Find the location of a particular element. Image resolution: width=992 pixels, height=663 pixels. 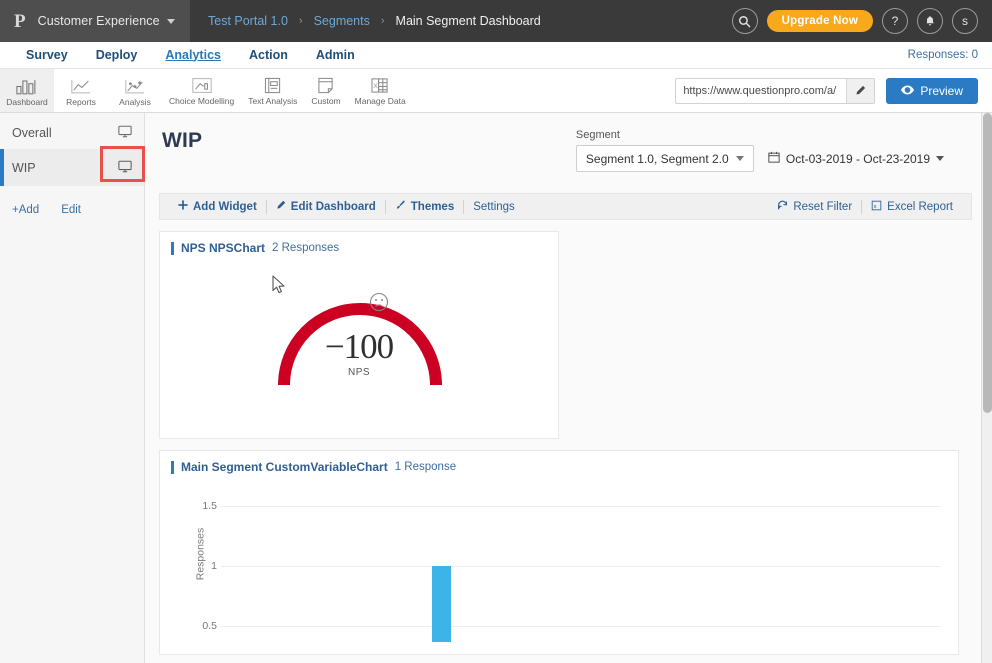

survey-url-box: https://www.questionpro.com/a/ is located at coordinates (775, 90).